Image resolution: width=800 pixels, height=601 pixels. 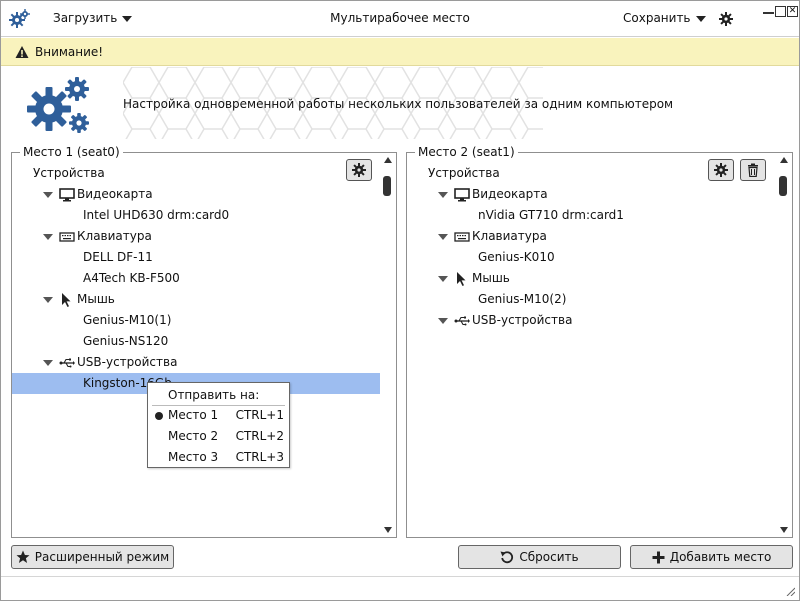 I want to click on tree-device: Intel UHD630 drm:card0, so click(x=196, y=215).